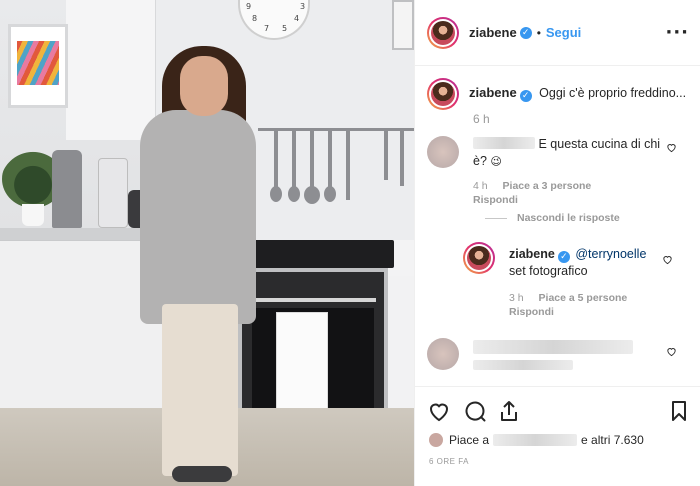 The image size is (700, 486). What do you see at coordinates (496, 161) in the screenshot?
I see `wink-emoji: 😉` at bounding box center [496, 161].